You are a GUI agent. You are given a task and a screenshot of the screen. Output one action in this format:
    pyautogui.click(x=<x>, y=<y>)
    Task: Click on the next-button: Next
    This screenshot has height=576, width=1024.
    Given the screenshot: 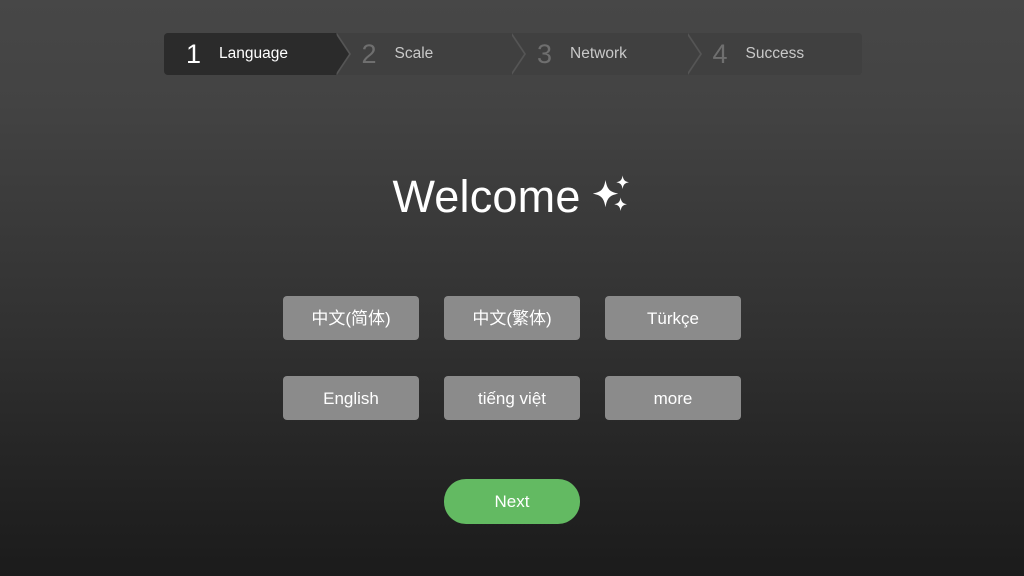 What is the action you would take?
    pyautogui.click(x=512, y=501)
    